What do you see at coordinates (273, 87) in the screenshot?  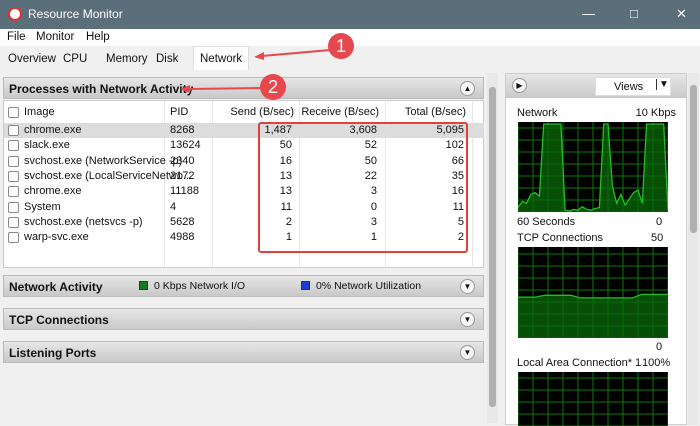 I see `annotation-marker-2: 2` at bounding box center [273, 87].